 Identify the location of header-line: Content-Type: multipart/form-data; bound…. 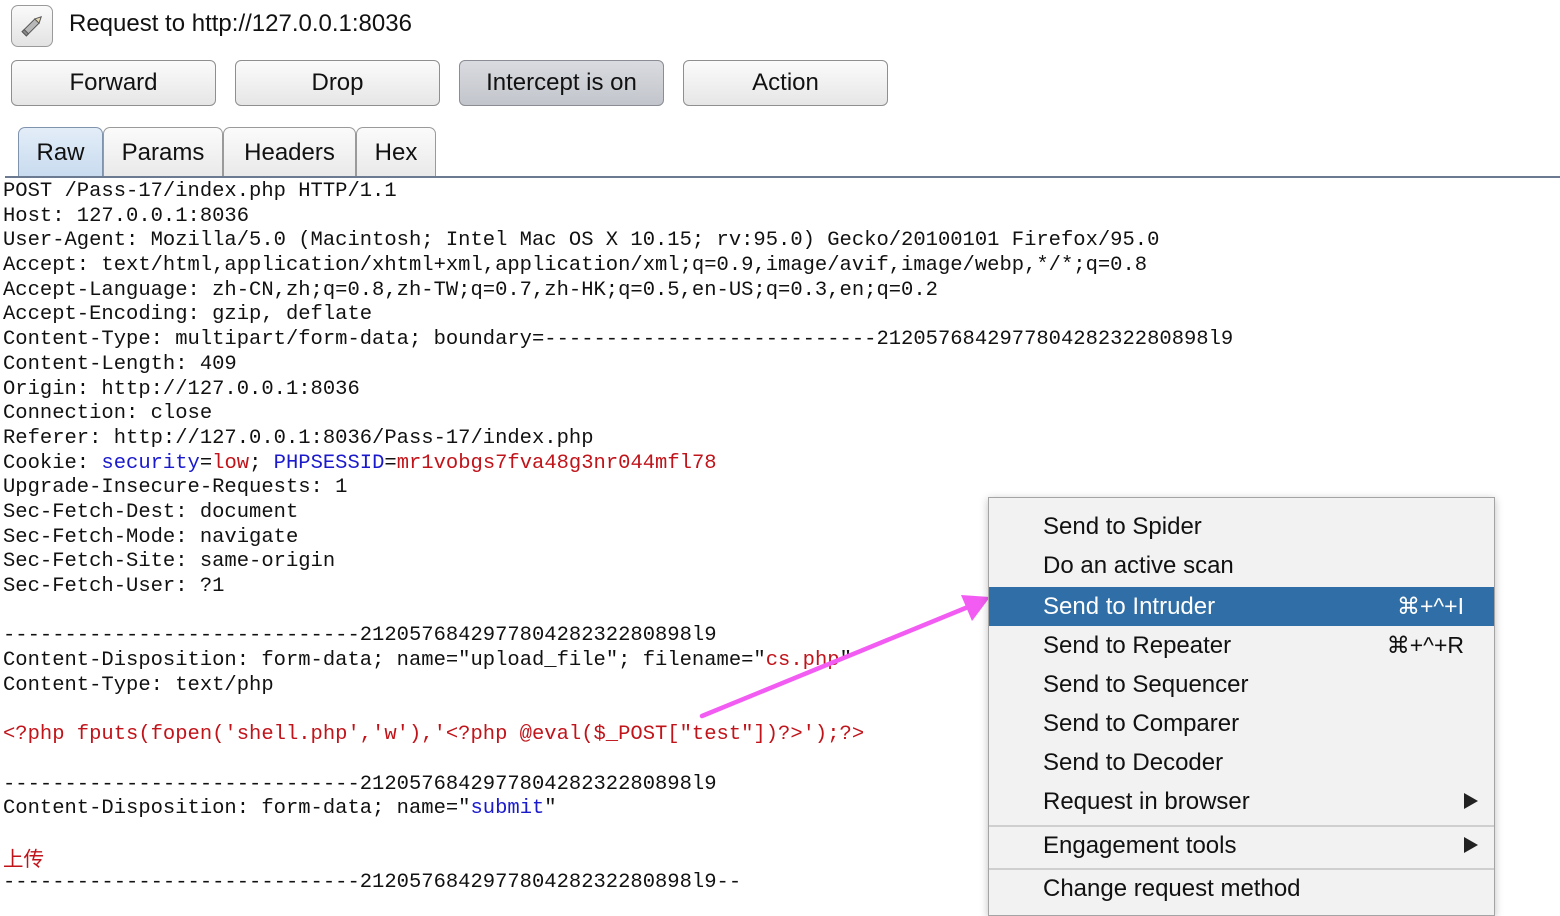
(618, 340).